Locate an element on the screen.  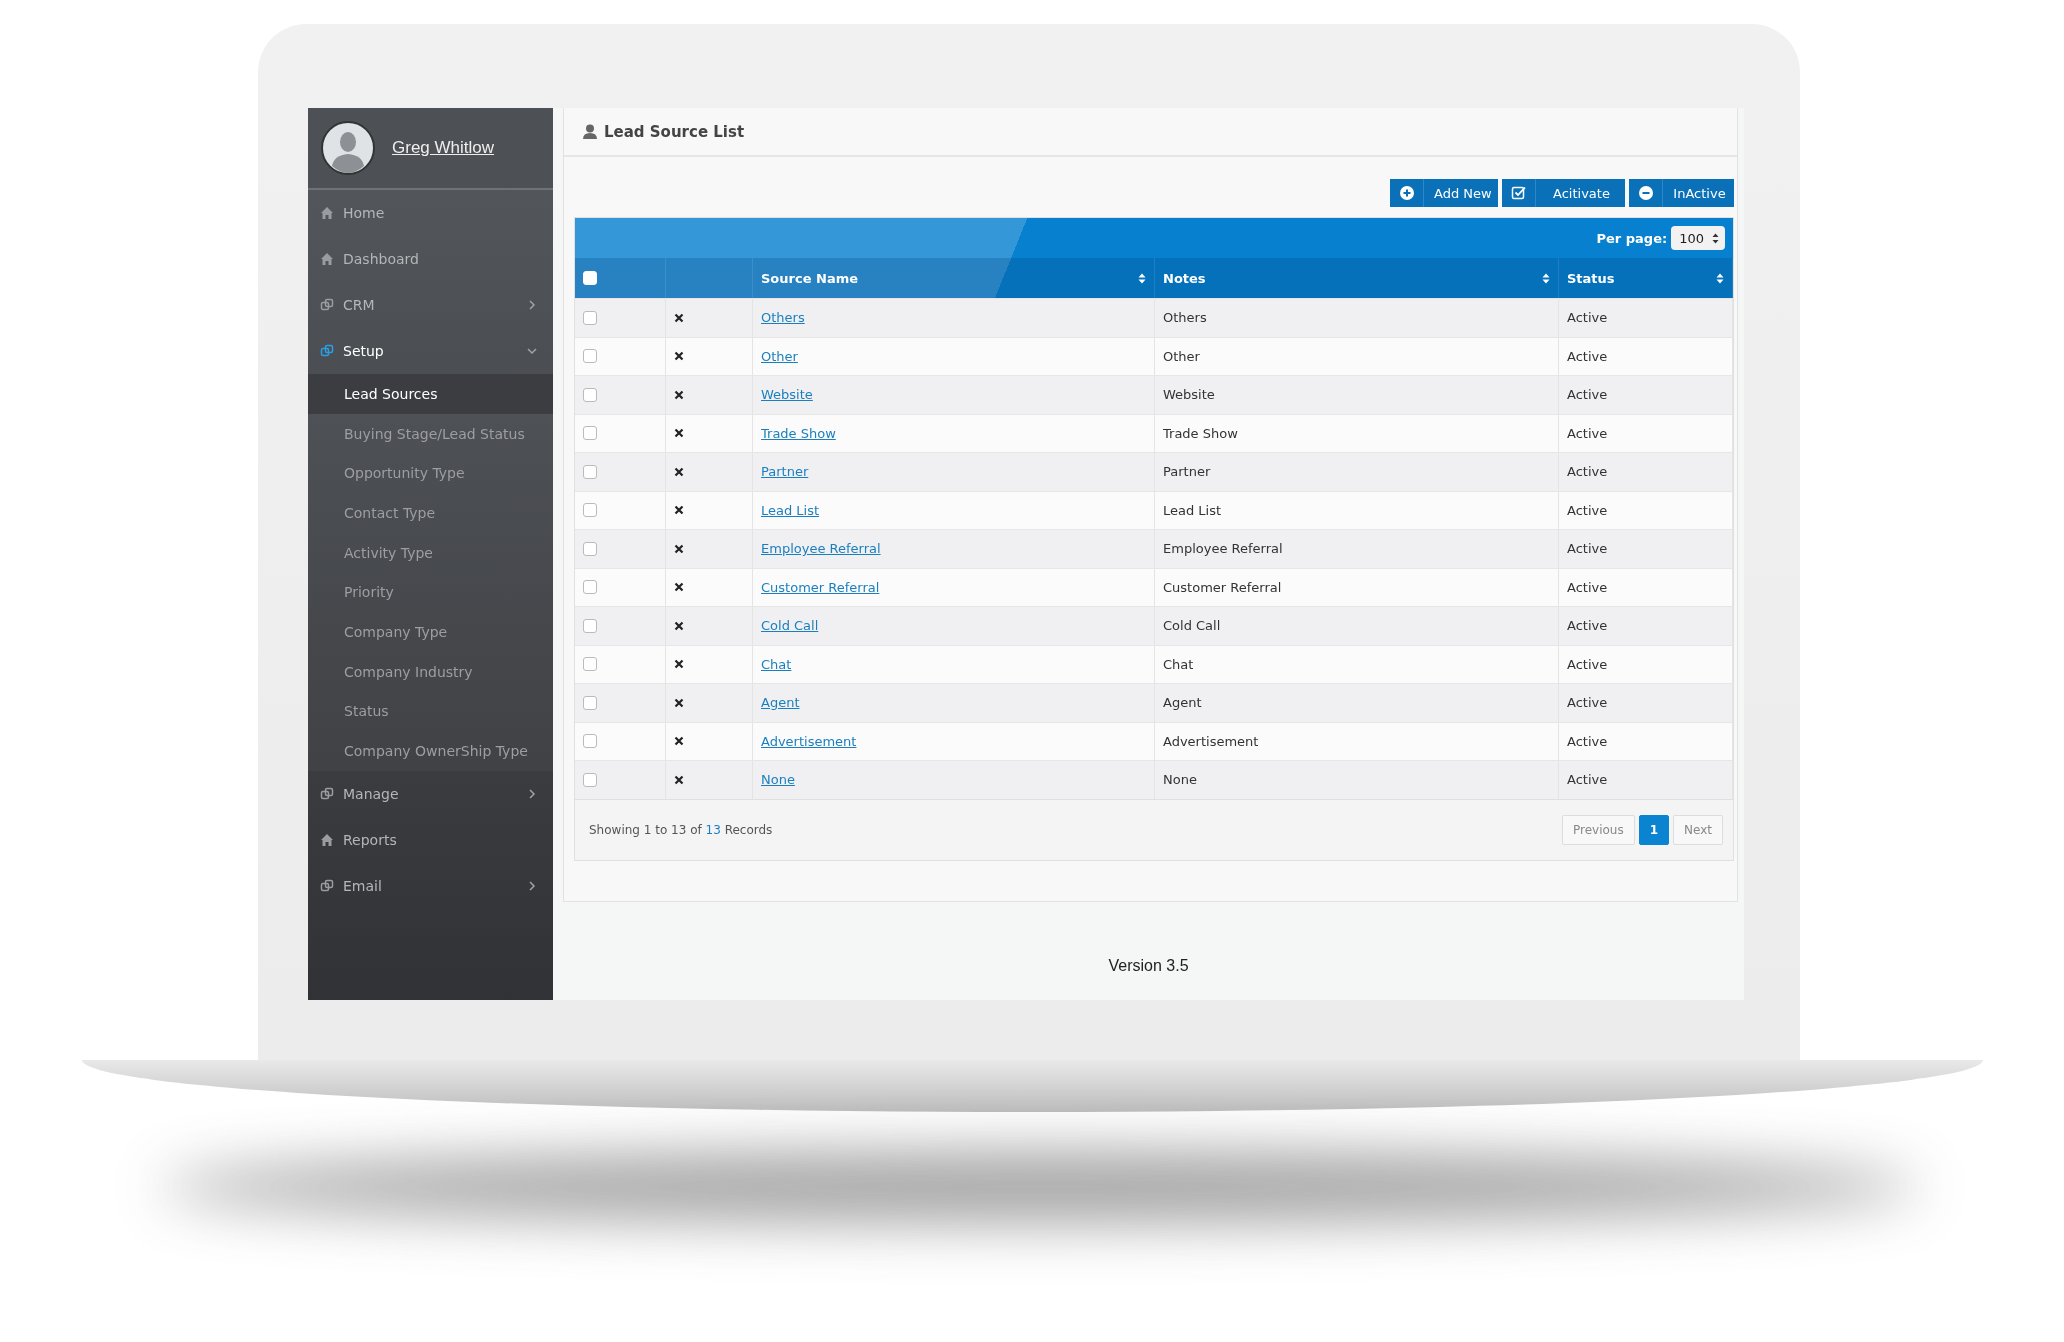
nav-item: Home is located at coordinates (430, 213).